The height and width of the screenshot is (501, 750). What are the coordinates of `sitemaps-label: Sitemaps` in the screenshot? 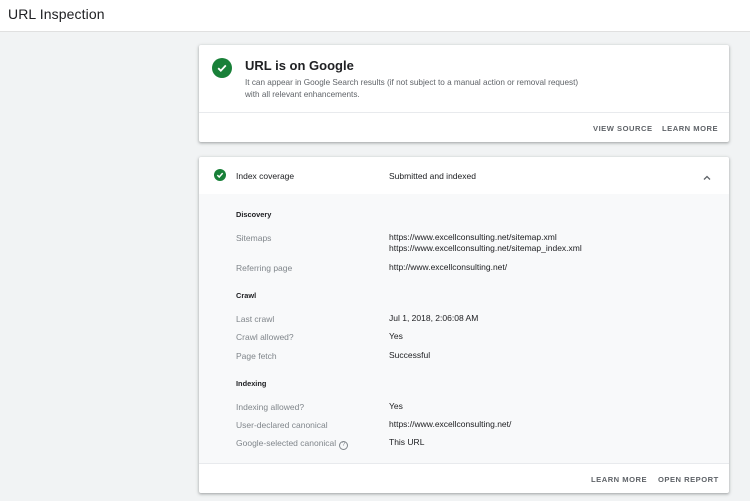 It's located at (254, 238).